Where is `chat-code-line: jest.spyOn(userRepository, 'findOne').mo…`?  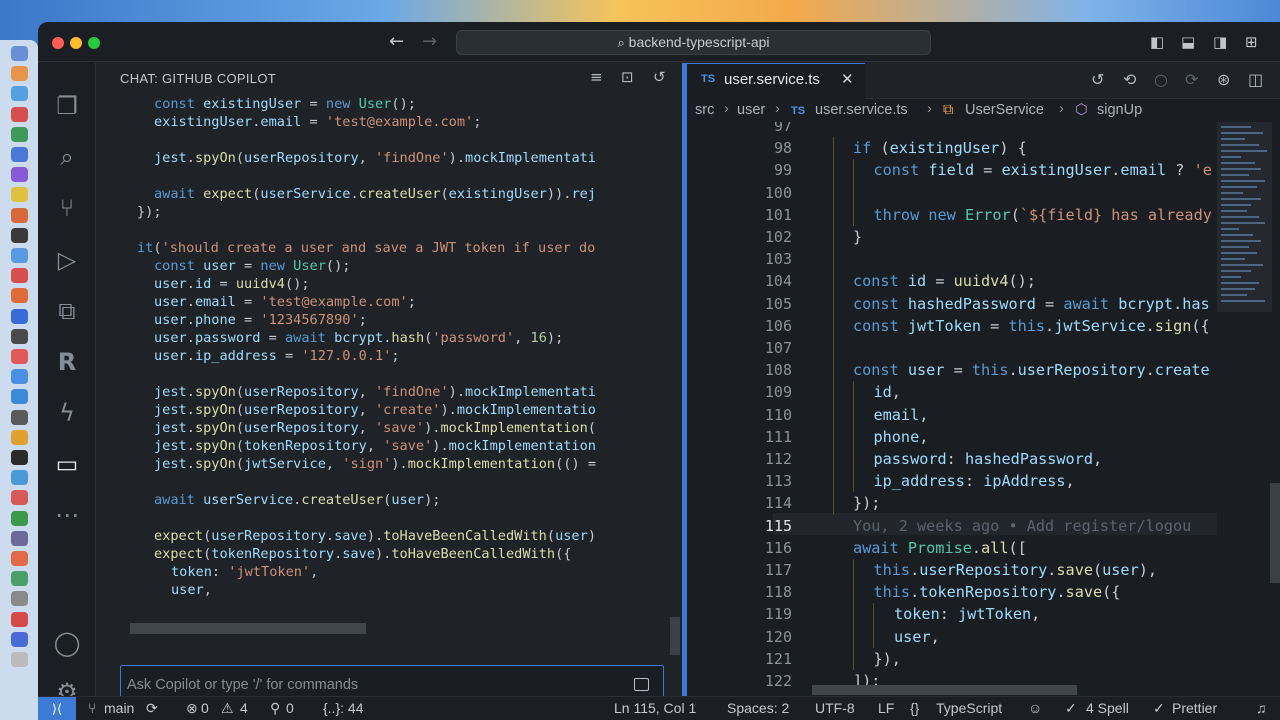
chat-code-line: jest.spyOn(userRepository, 'findOne').mo… is located at coordinates (375, 392).